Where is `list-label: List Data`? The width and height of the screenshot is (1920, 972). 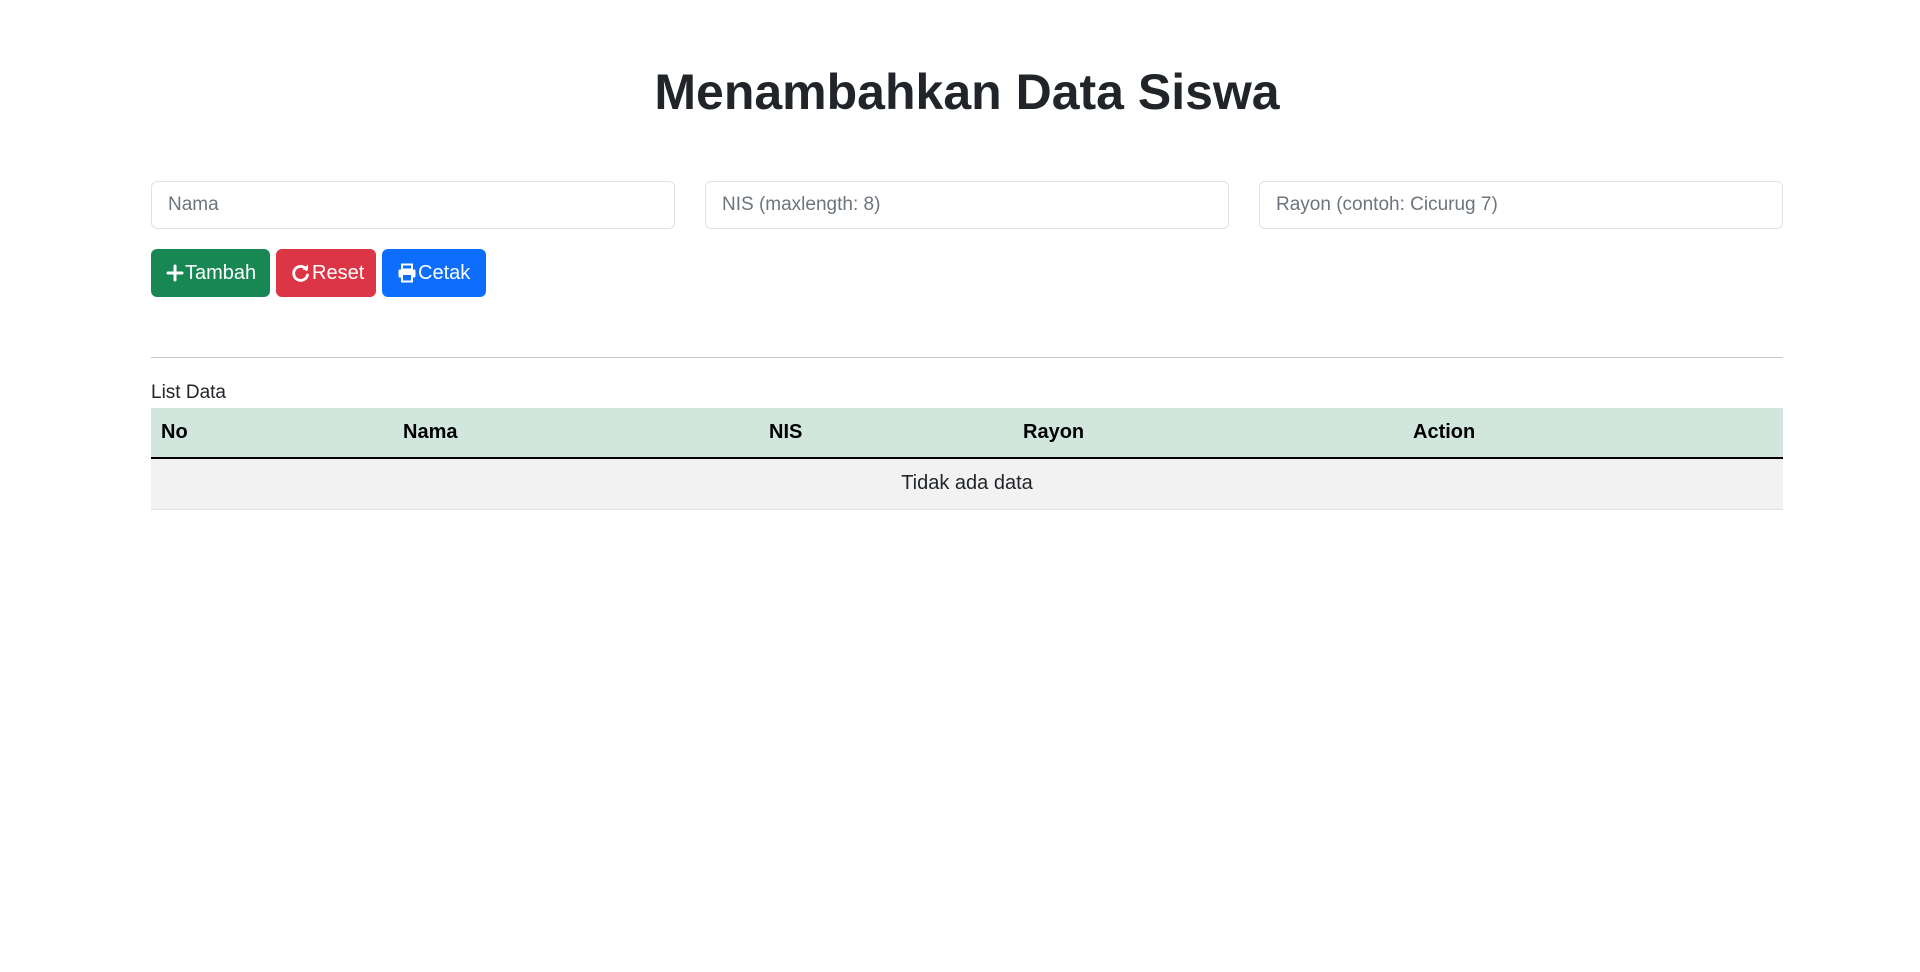
list-label: List Data is located at coordinates (188, 392).